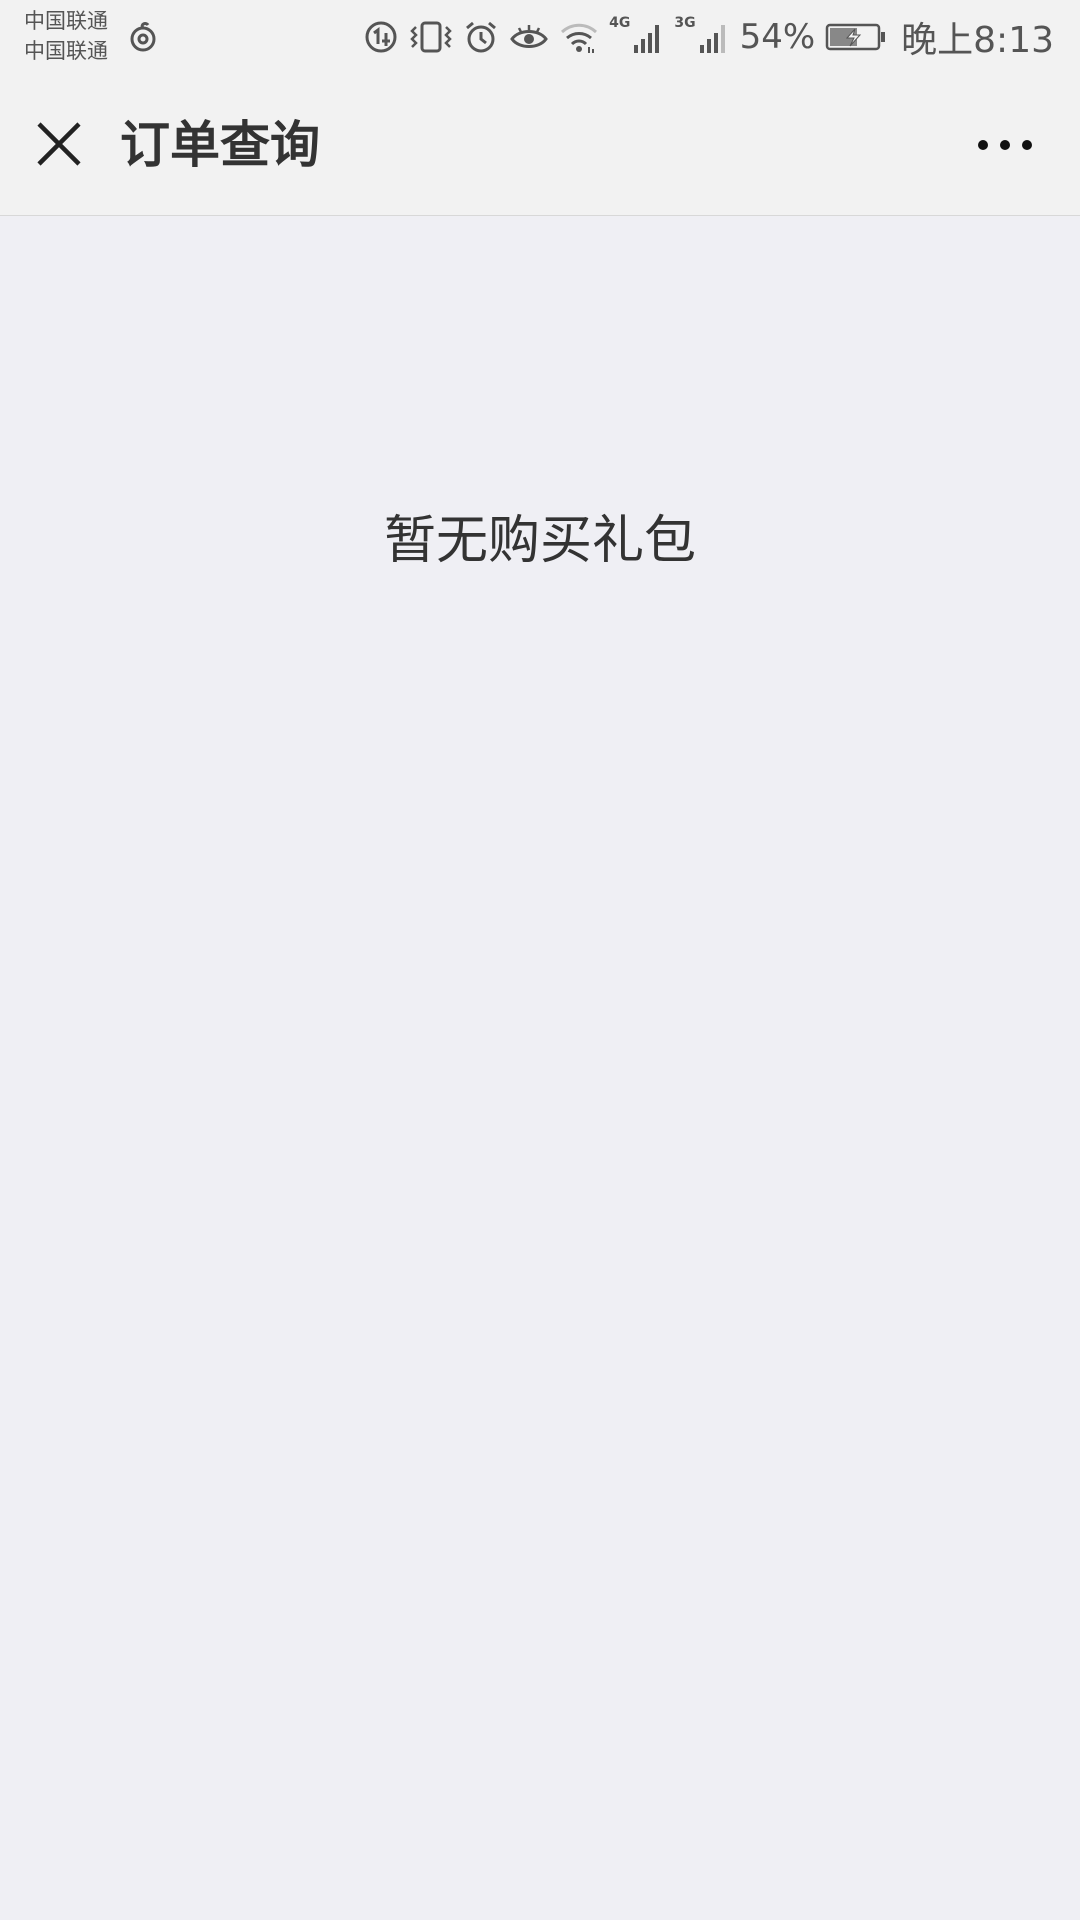 This screenshot has width=1080, height=1920. I want to click on battery-charging-icon, so click(855, 37).